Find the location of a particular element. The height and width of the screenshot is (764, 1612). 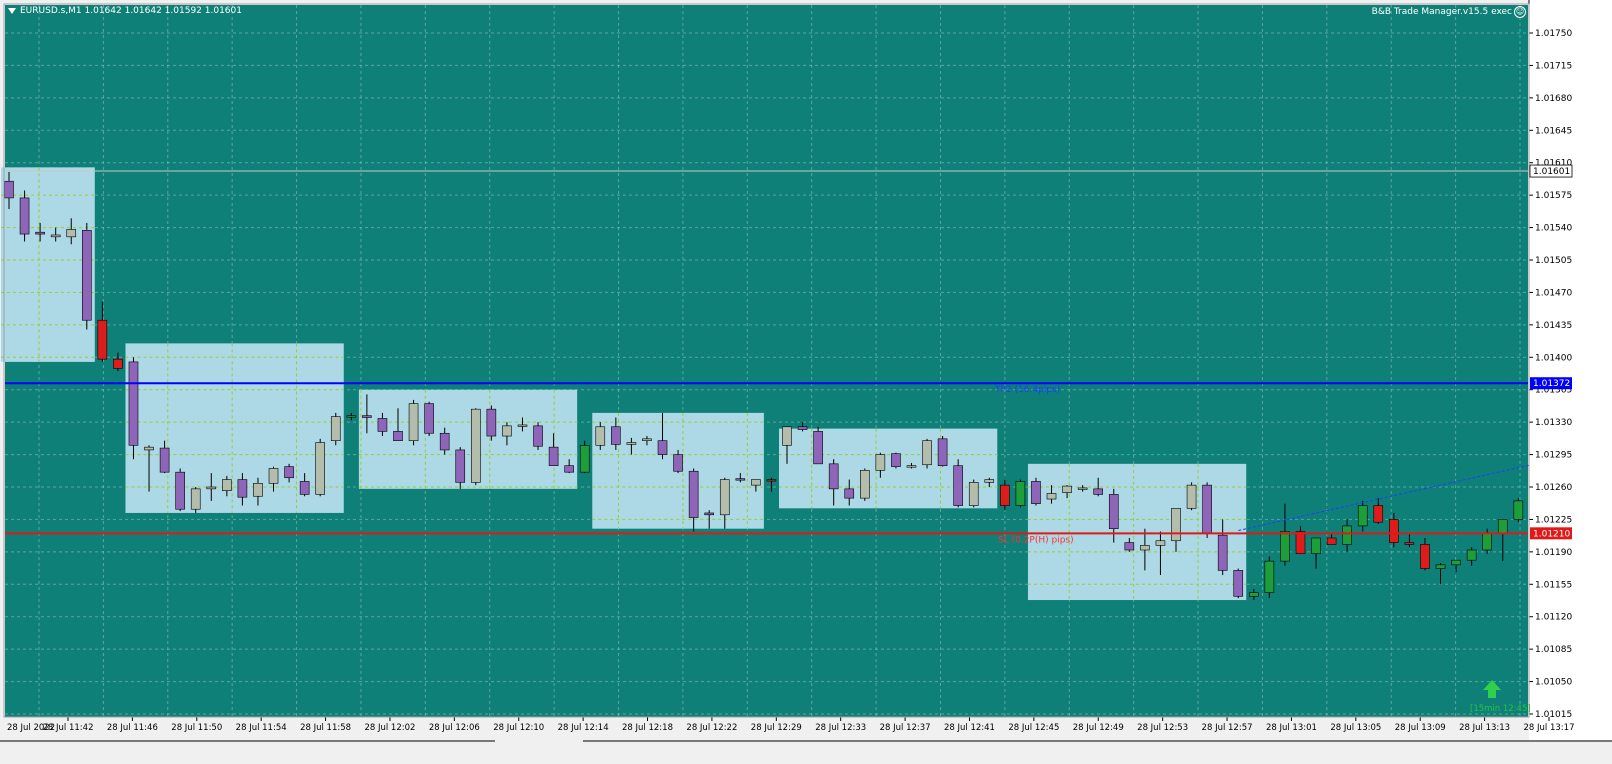

time-tick-label: 28 Jul 12:29 is located at coordinates (776, 728).